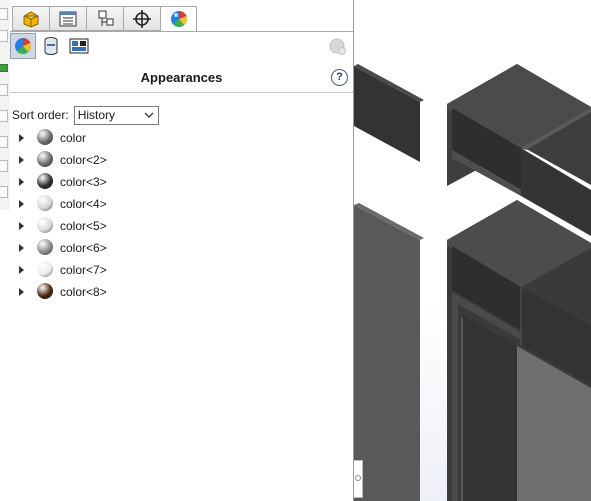  Describe the element at coordinates (181, 138) in the screenshot. I see `tree-item-0: color` at that location.